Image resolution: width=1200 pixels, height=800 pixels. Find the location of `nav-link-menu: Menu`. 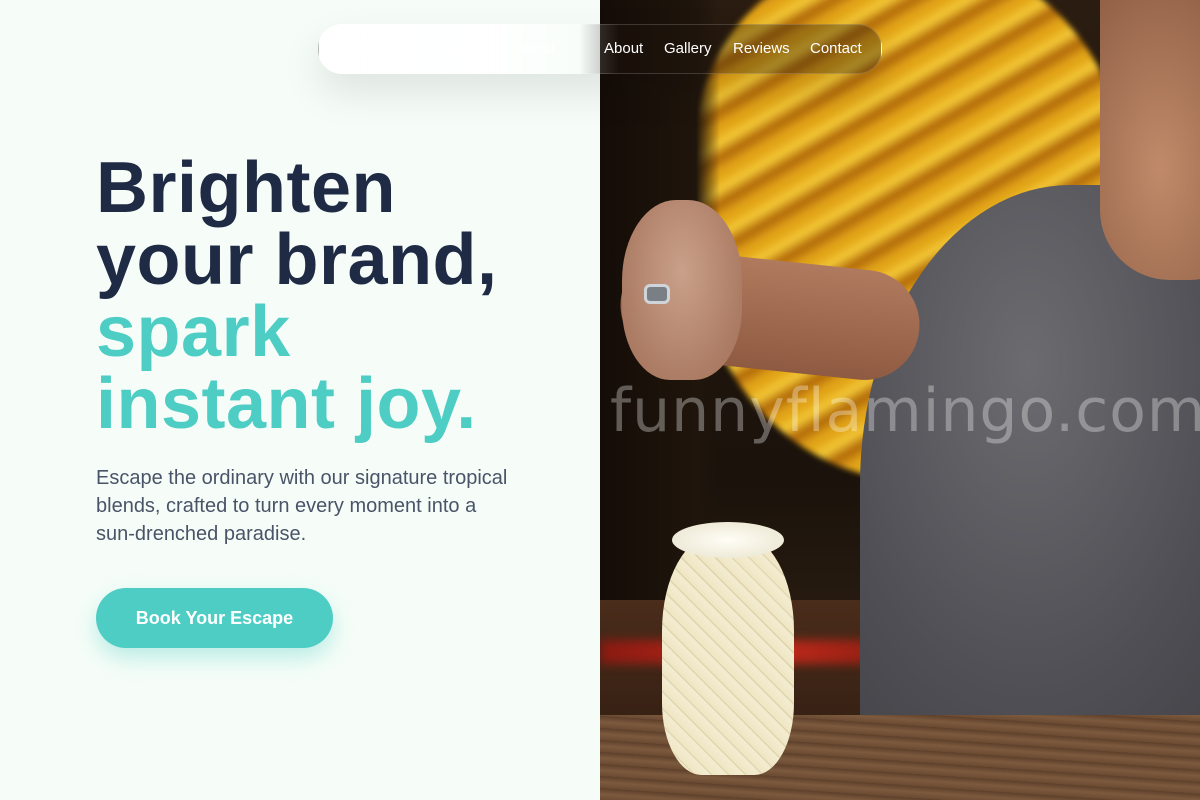

nav-link-menu: Menu is located at coordinates (536, 48).